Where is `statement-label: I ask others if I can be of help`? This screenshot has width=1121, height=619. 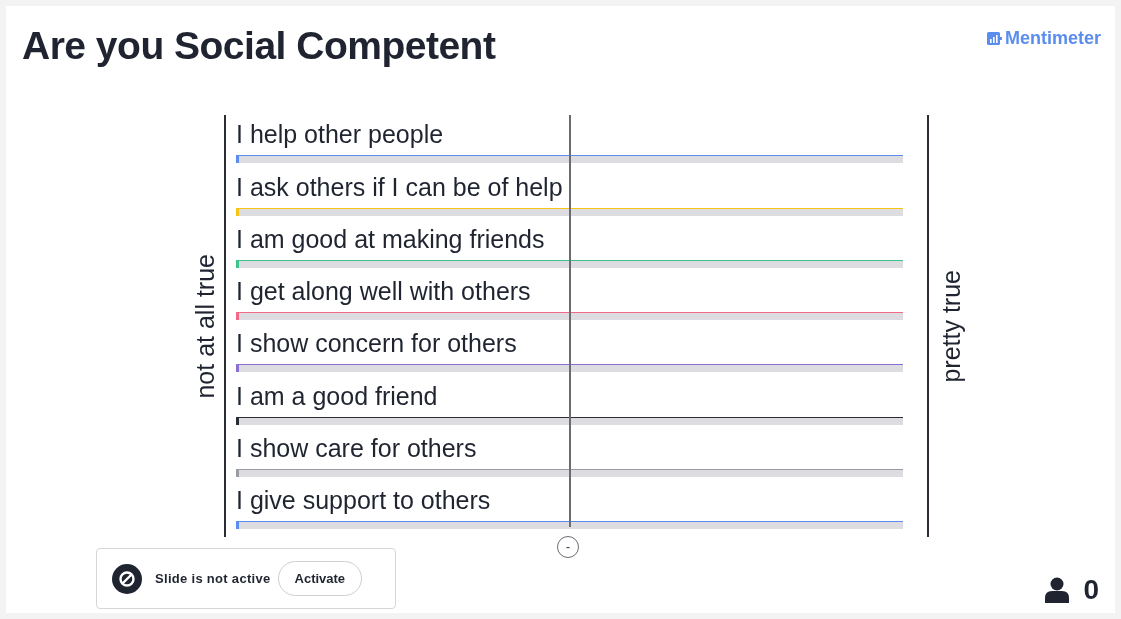 statement-label: I ask others if I can be of help is located at coordinates (400, 186).